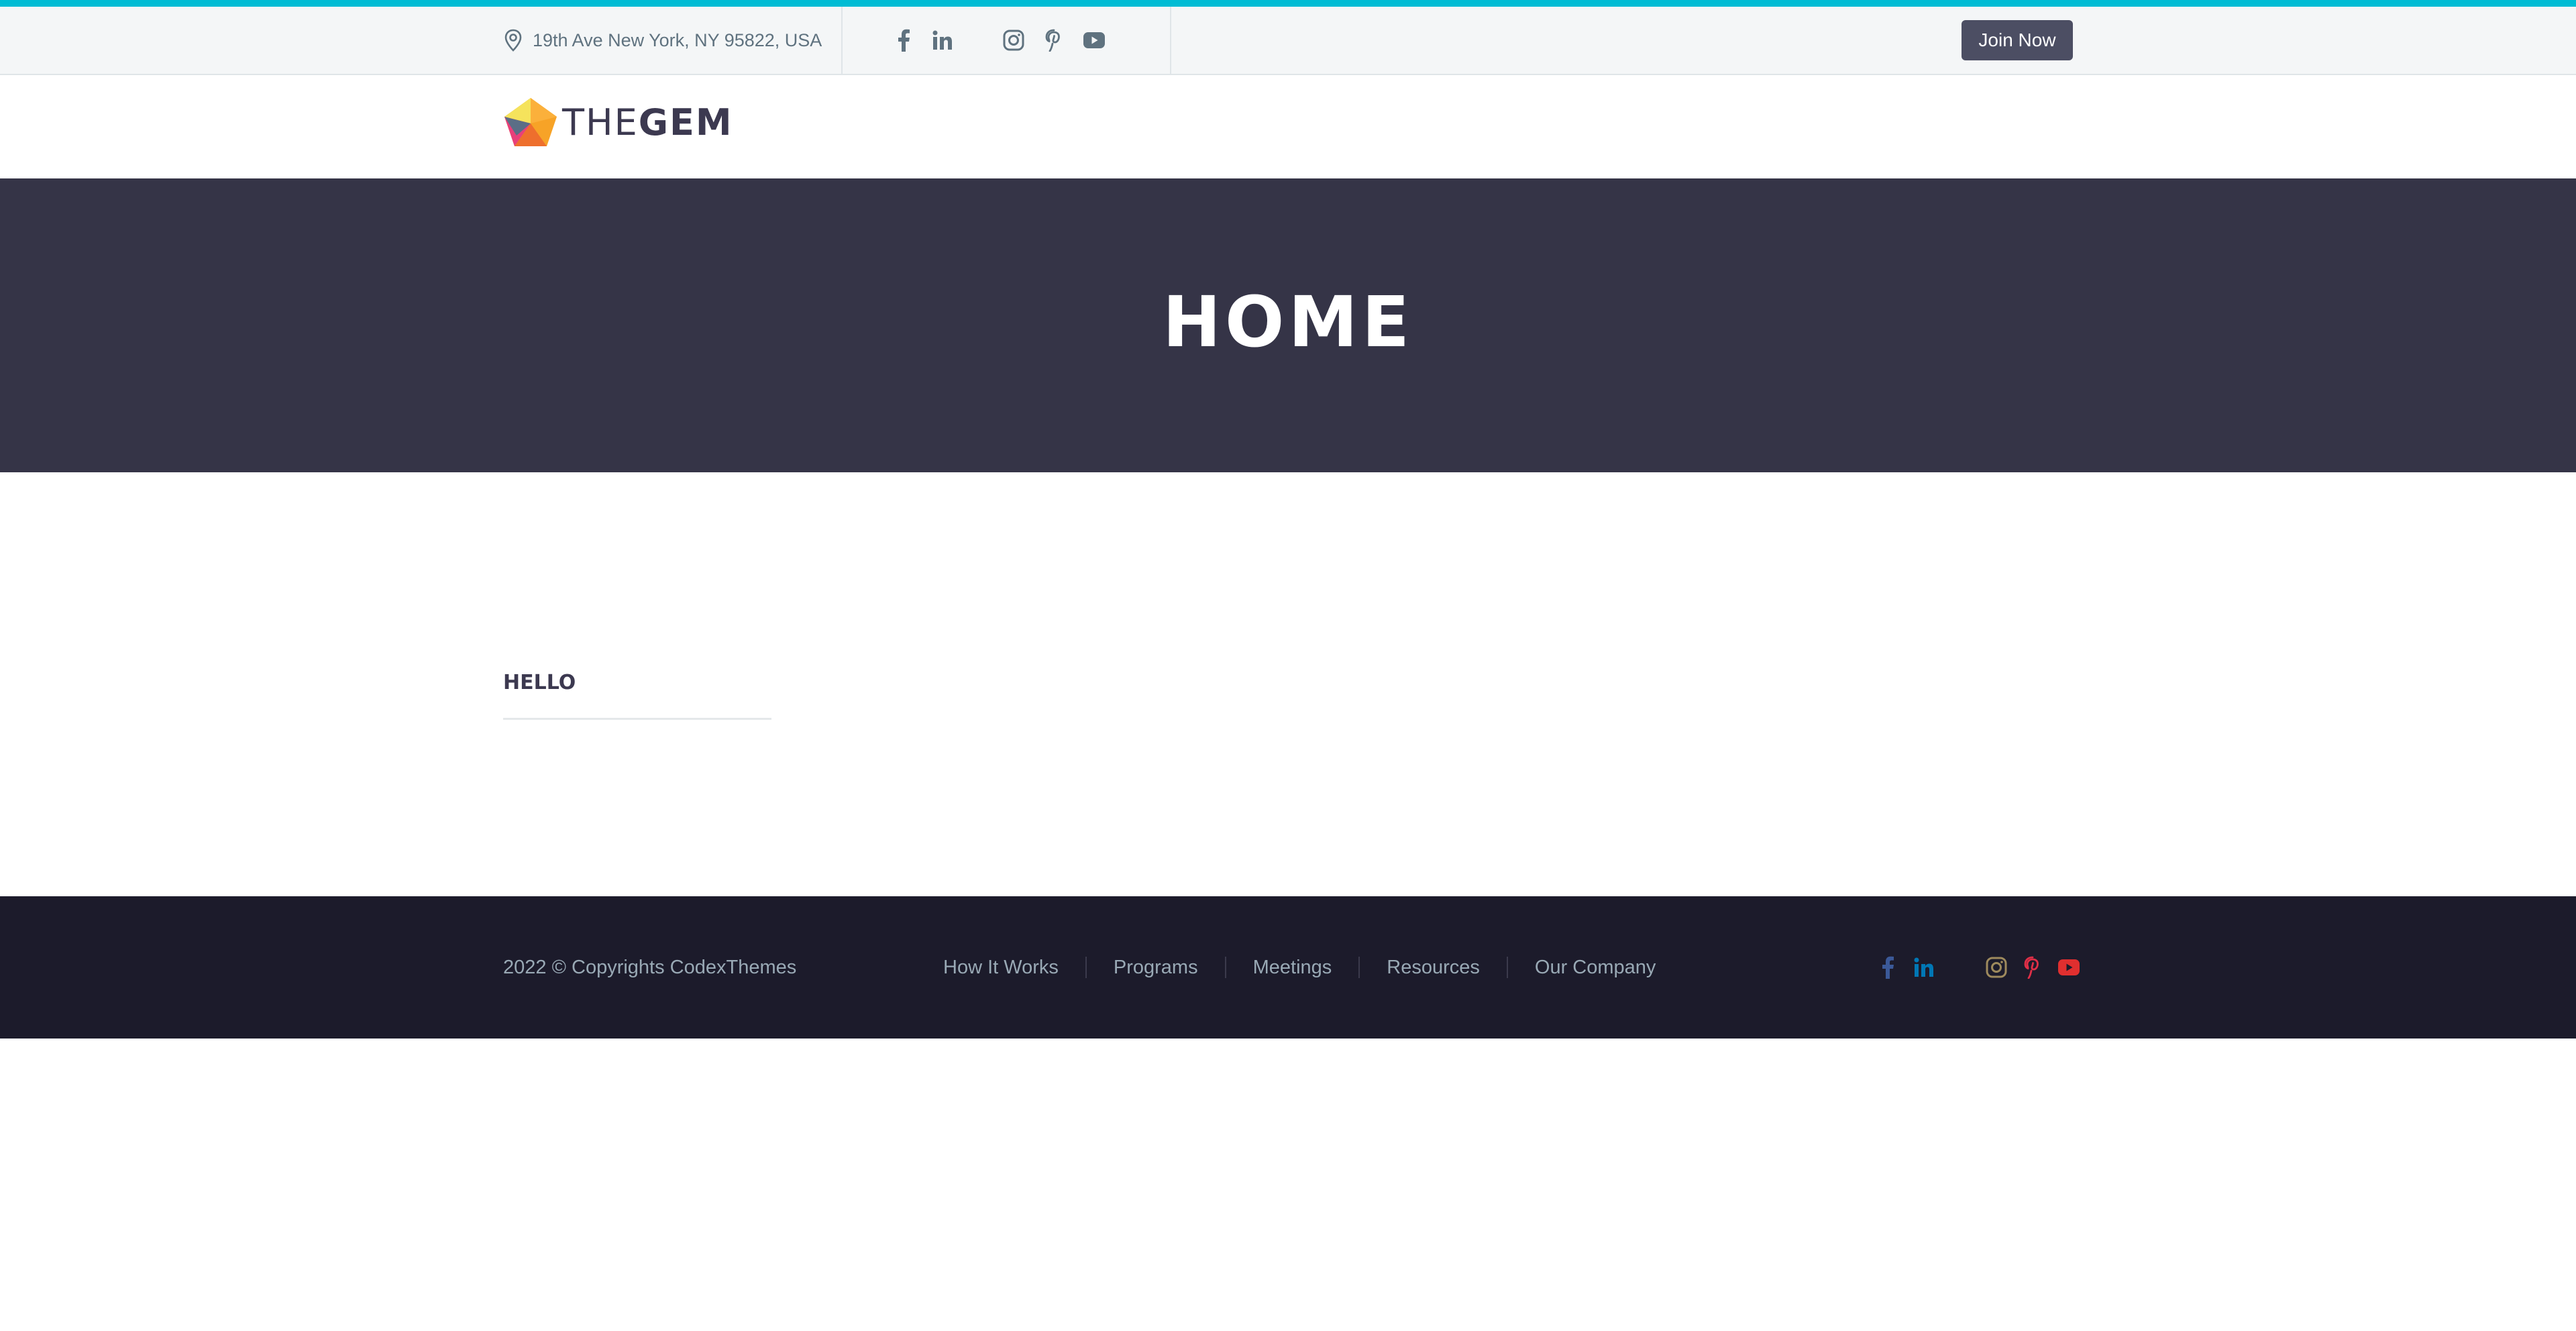 The width and height of the screenshot is (2576, 1331). Describe the element at coordinates (1155, 967) in the screenshot. I see `footer-link-programs: Programs` at that location.